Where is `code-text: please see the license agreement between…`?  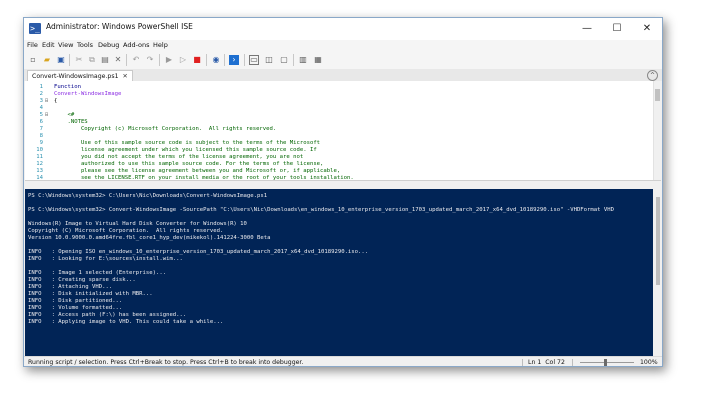
code-text: please see the license agreement between… is located at coordinates (197, 171).